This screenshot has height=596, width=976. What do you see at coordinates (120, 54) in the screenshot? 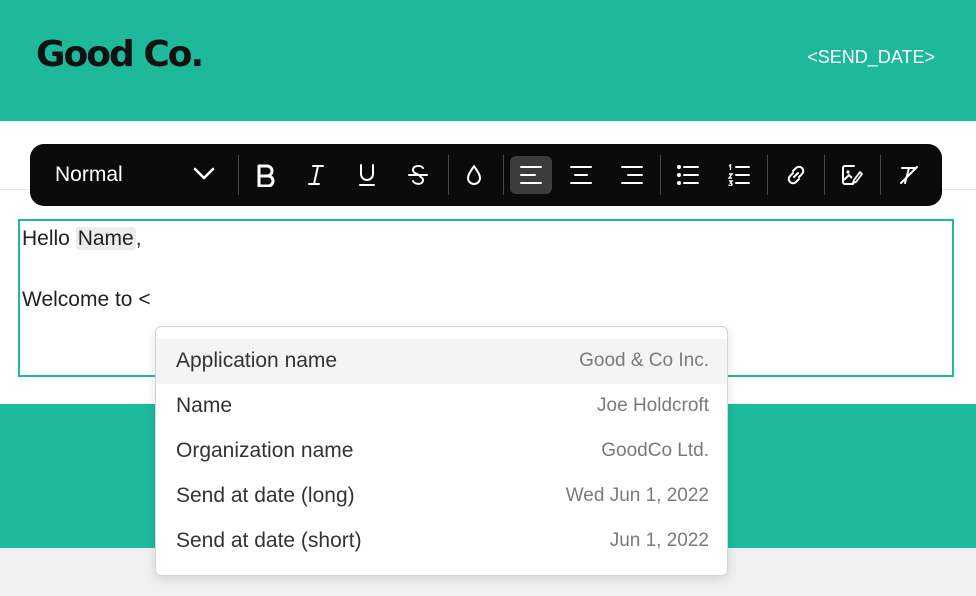
I see `logo: Good Co.` at bounding box center [120, 54].